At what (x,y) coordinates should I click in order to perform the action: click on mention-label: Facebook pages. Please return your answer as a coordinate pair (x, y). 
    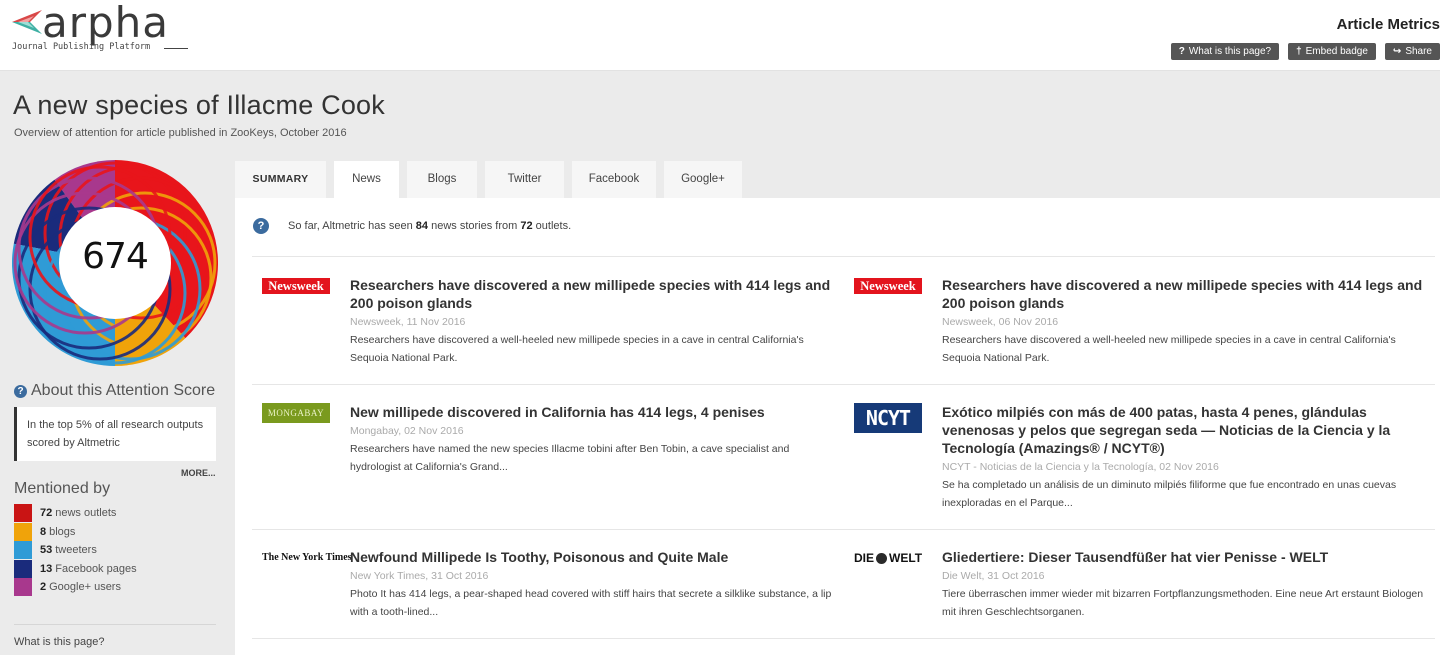
    Looking at the image, I should click on (96, 568).